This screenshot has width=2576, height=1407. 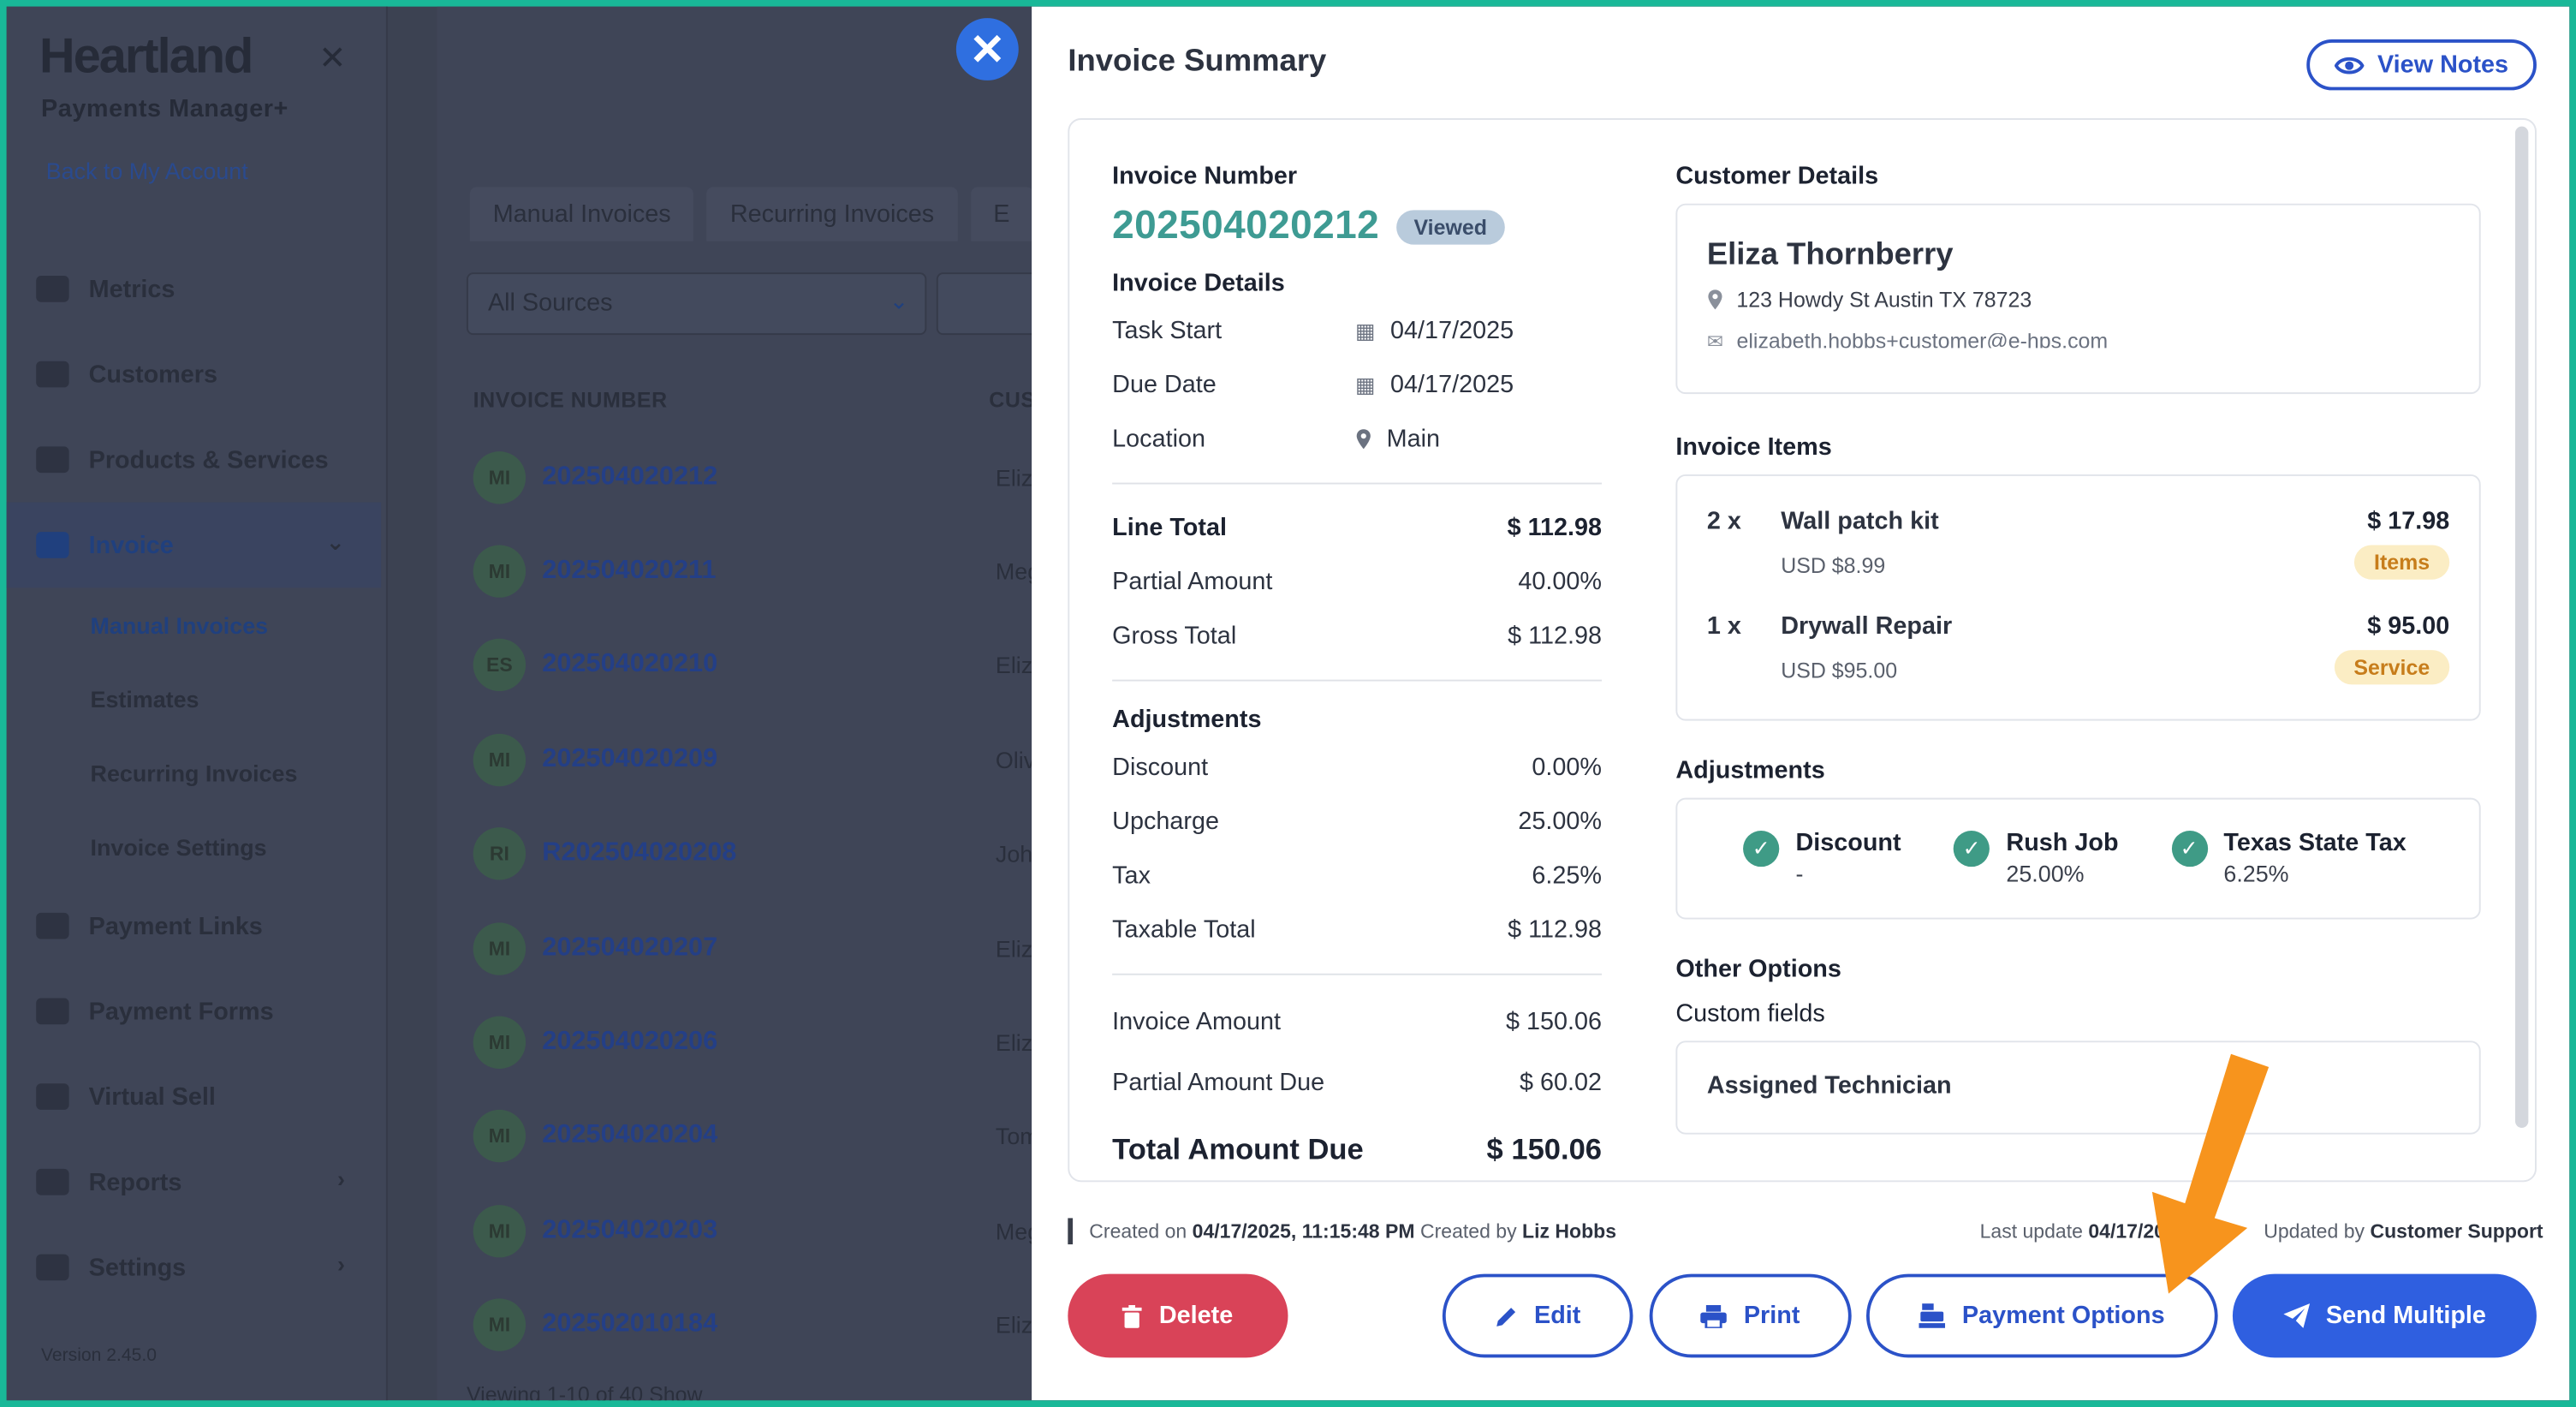 What do you see at coordinates (1714, 1315) in the screenshot?
I see `printer-icon` at bounding box center [1714, 1315].